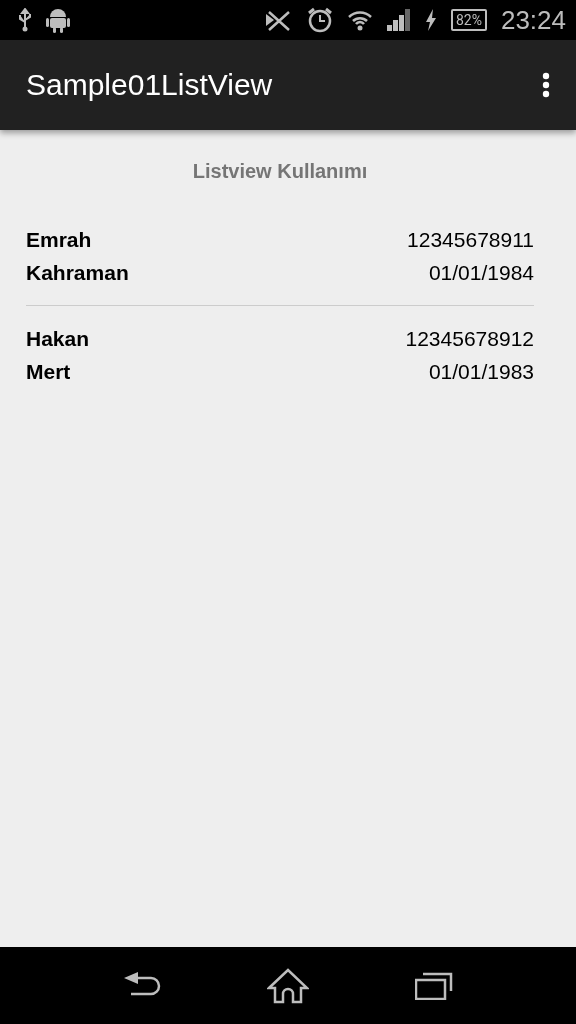  What do you see at coordinates (546, 85) in the screenshot?
I see `overflow-menu-icon` at bounding box center [546, 85].